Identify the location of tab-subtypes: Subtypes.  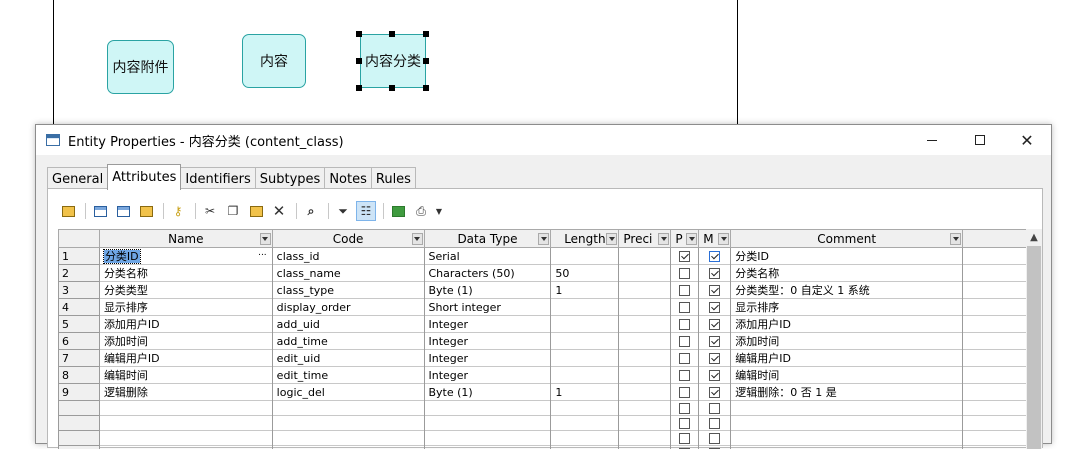
(290, 178).